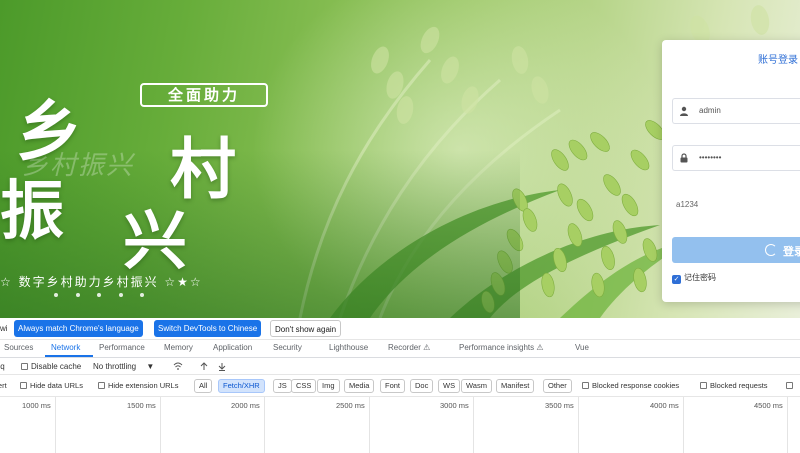 This screenshot has width=800, height=453. Describe the element at coordinates (208, 328) in the screenshot. I see `switch-to-chinese-button: Switch DevTools to Chinese` at that location.